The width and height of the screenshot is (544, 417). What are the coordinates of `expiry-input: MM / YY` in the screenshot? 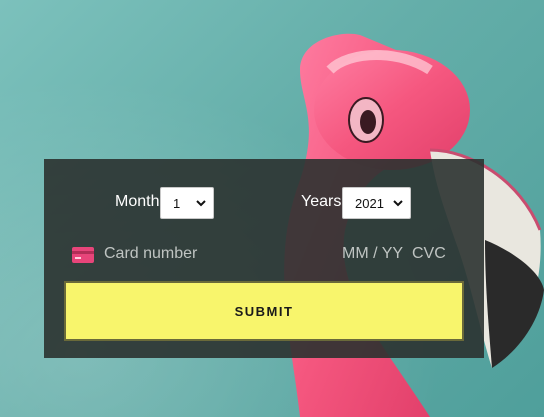 It's located at (372, 254).